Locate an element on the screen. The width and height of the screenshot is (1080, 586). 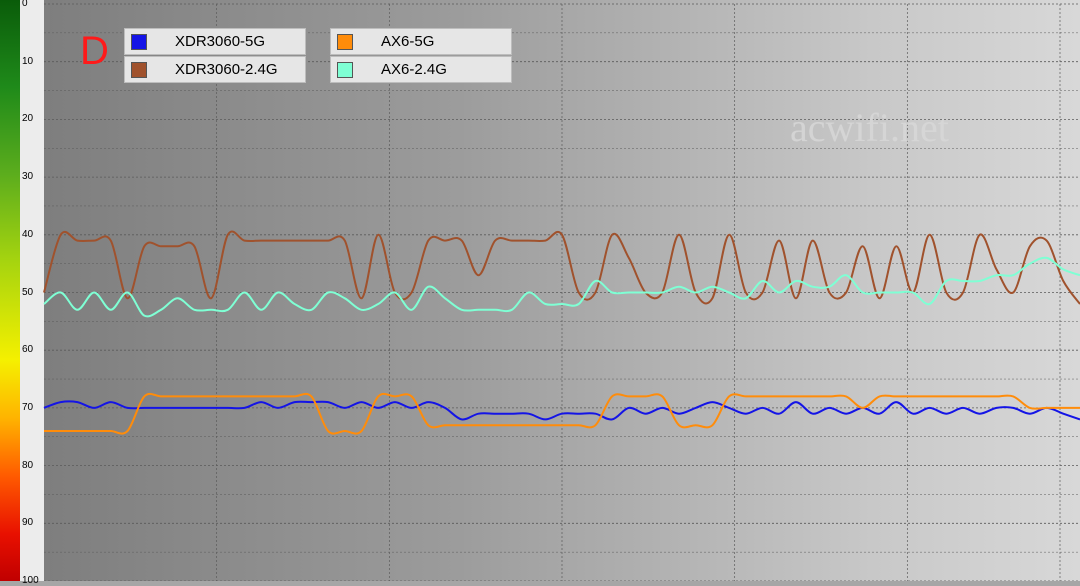
legend-item-xdr3060-5g: XDR3060-5G is located at coordinates (215, 41).